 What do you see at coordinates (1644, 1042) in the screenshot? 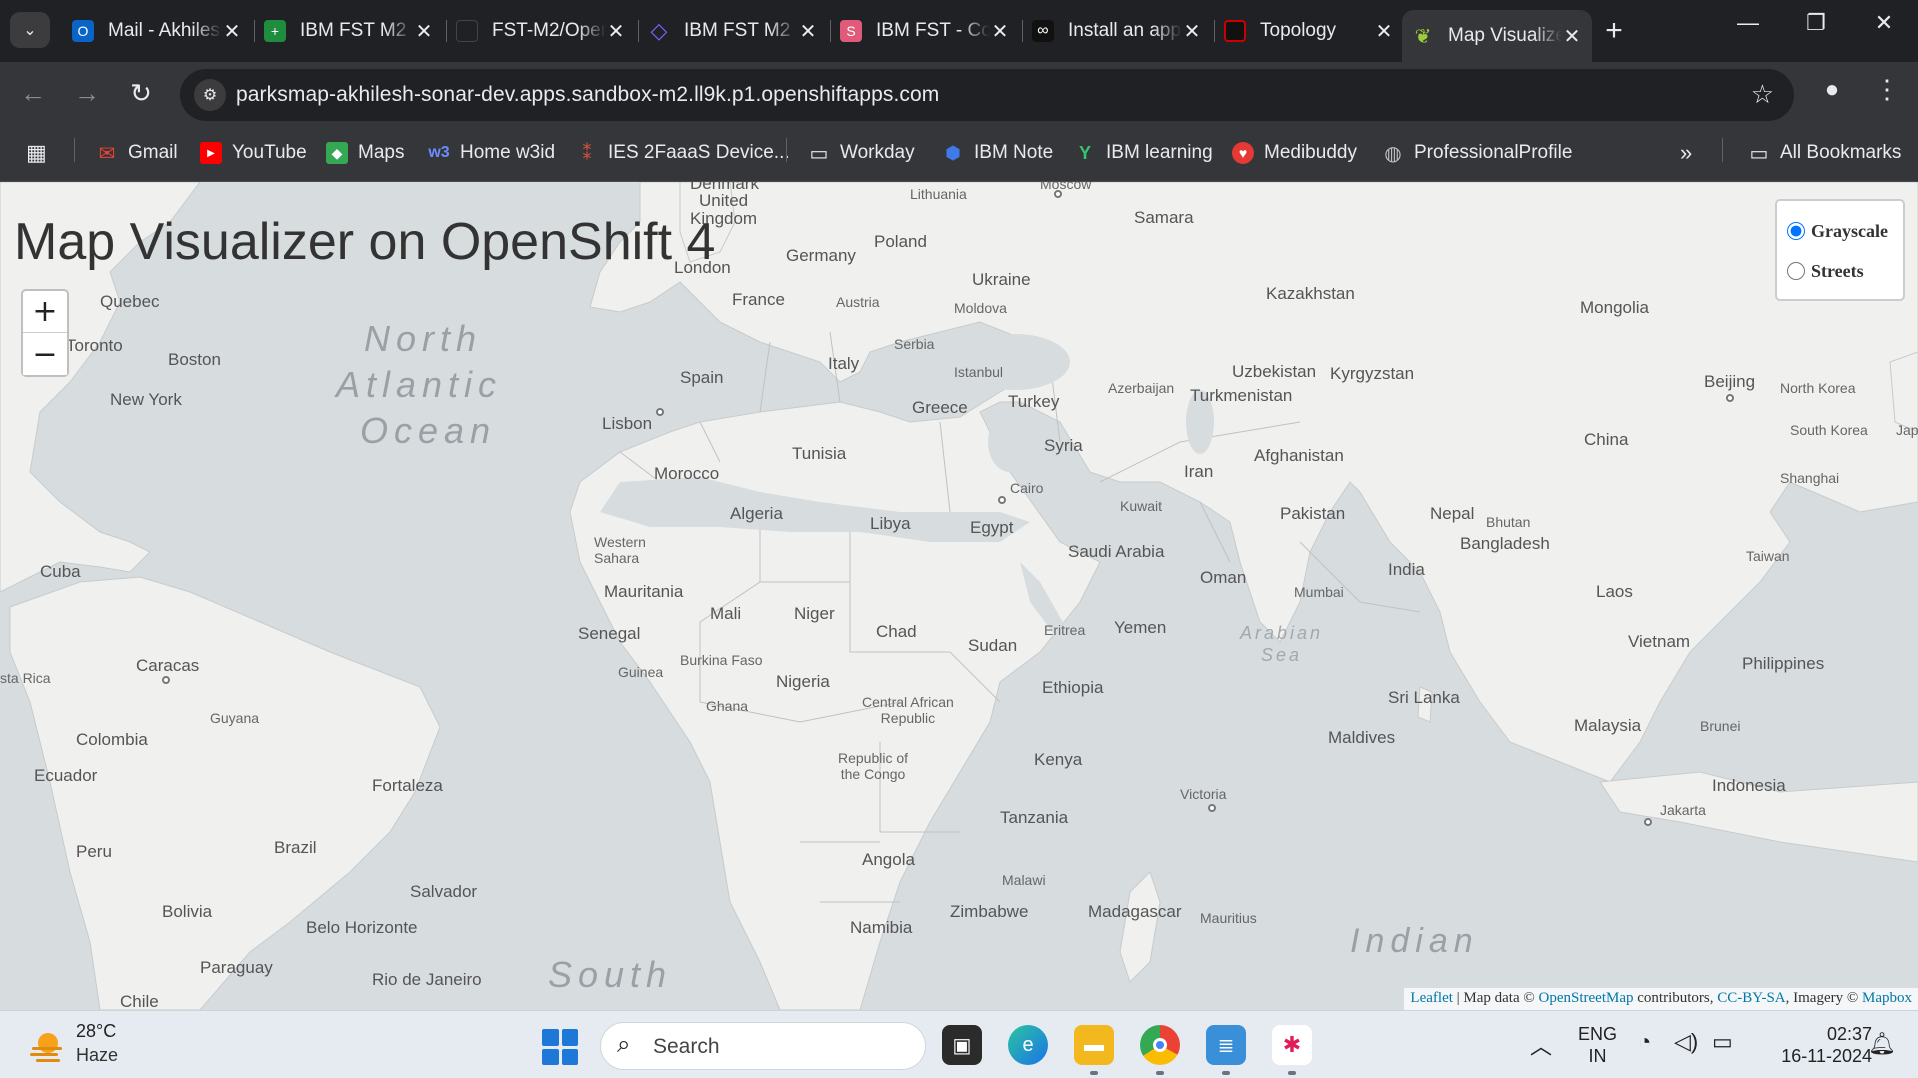
I see `wifi-icon: ◔` at bounding box center [1644, 1042].